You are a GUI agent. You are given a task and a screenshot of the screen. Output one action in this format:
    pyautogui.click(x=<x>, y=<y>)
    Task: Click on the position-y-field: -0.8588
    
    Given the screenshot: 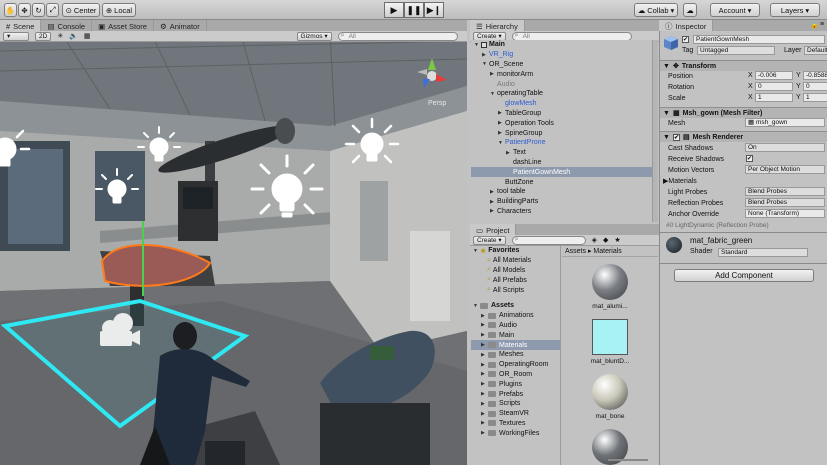 What is the action you would take?
    pyautogui.click(x=815, y=75)
    